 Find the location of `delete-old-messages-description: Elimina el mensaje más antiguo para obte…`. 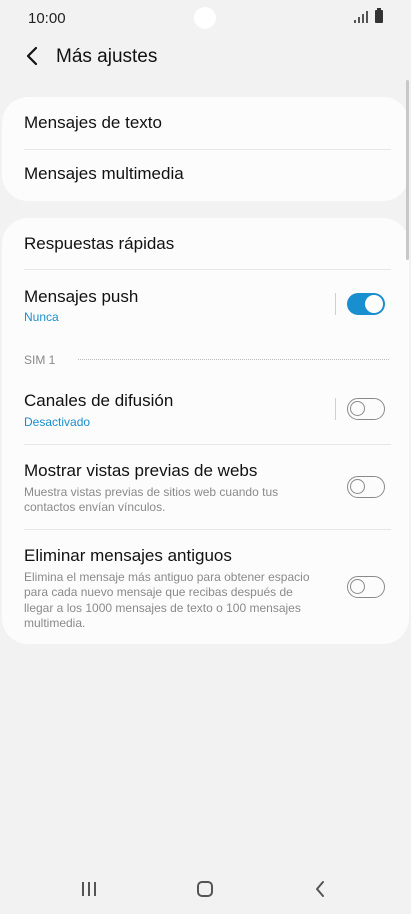

delete-old-messages-description: Elimina el mensaje más antiguo para obte… is located at coordinates (167, 600).